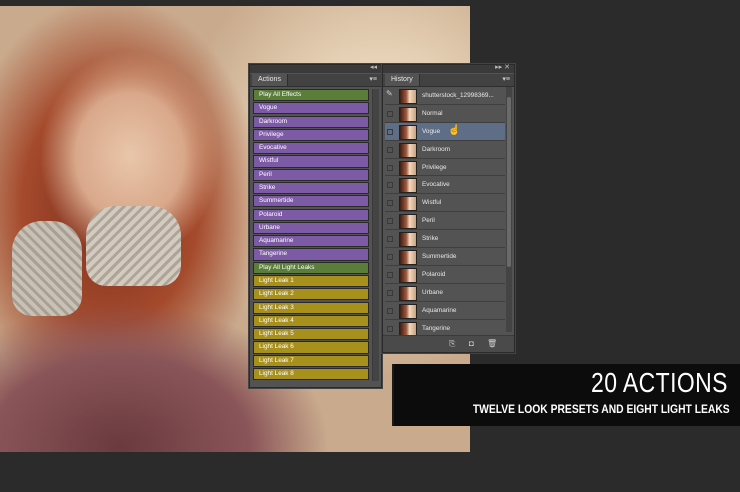 Image resolution: width=740 pixels, height=492 pixels. I want to click on action-item: Strike, so click(311, 188).